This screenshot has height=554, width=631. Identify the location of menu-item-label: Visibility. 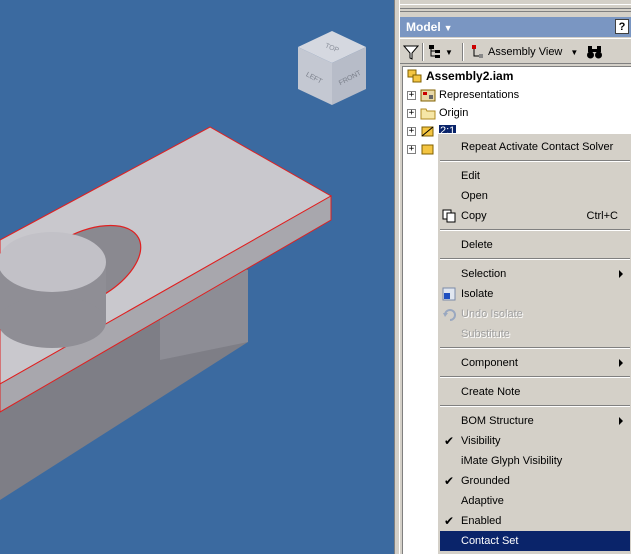
(481, 441).